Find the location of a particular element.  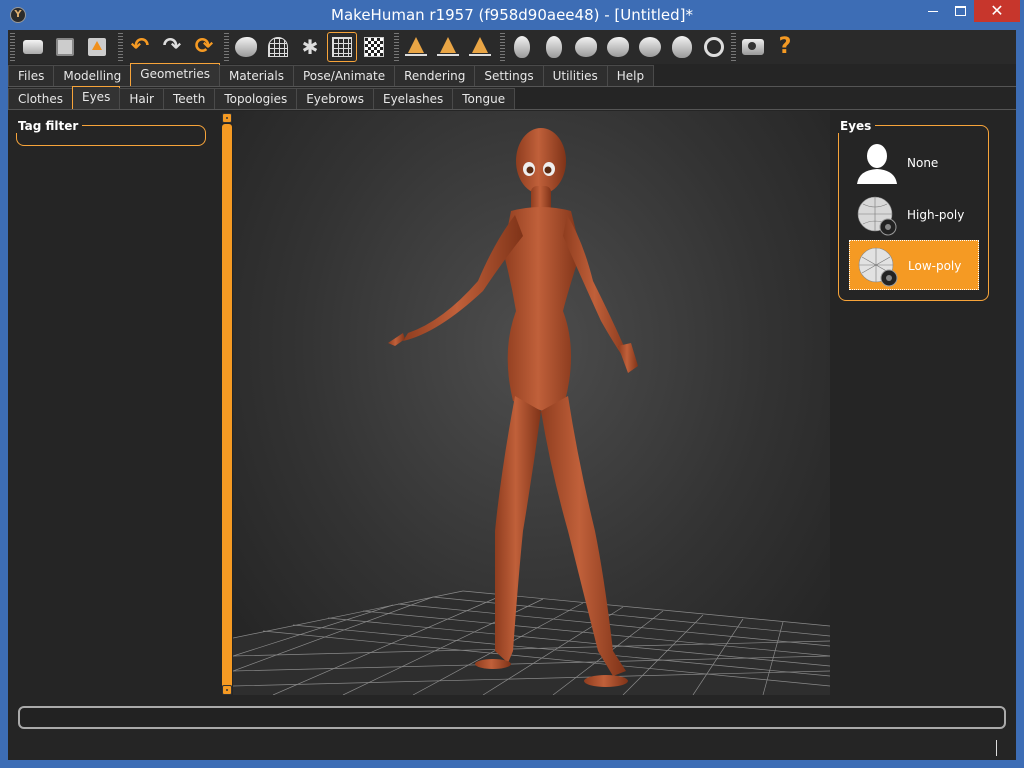

eye-option-none: None is located at coordinates (914, 163).